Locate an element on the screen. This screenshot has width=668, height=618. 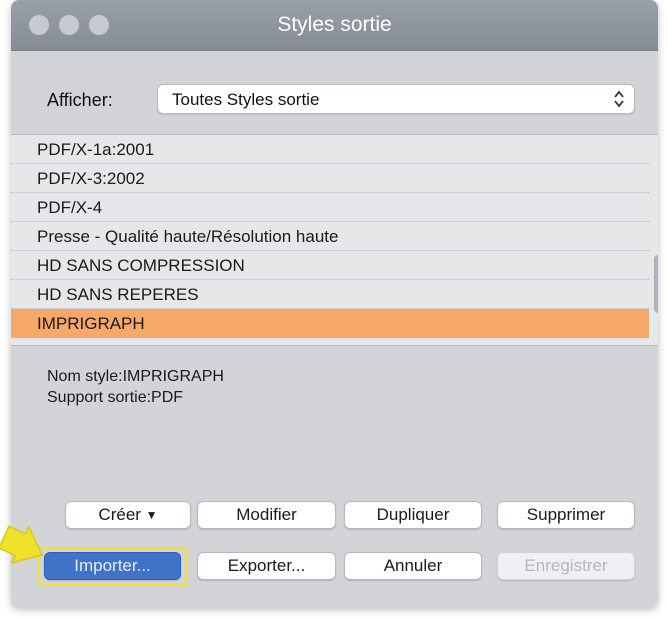
list-item: Presse - Qualité haute/Résolution haute is located at coordinates (330, 236).